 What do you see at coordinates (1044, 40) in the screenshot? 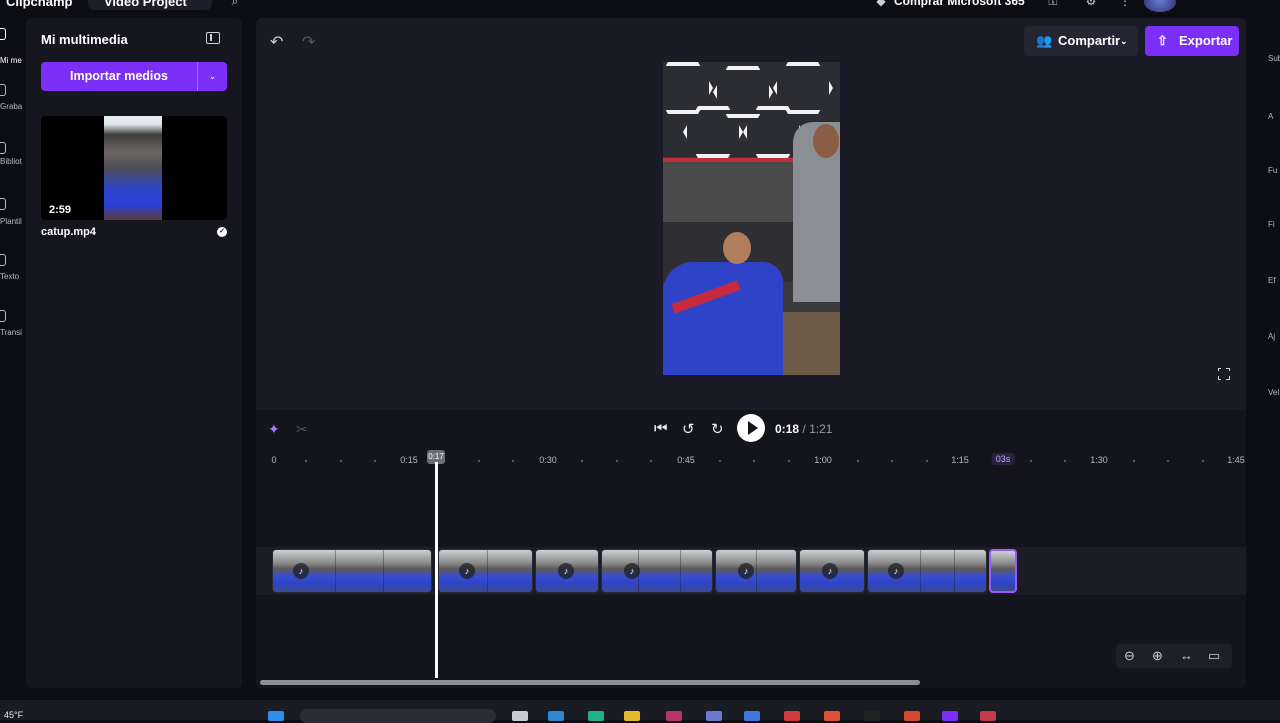
I see `people-icon: 👥` at bounding box center [1044, 40].